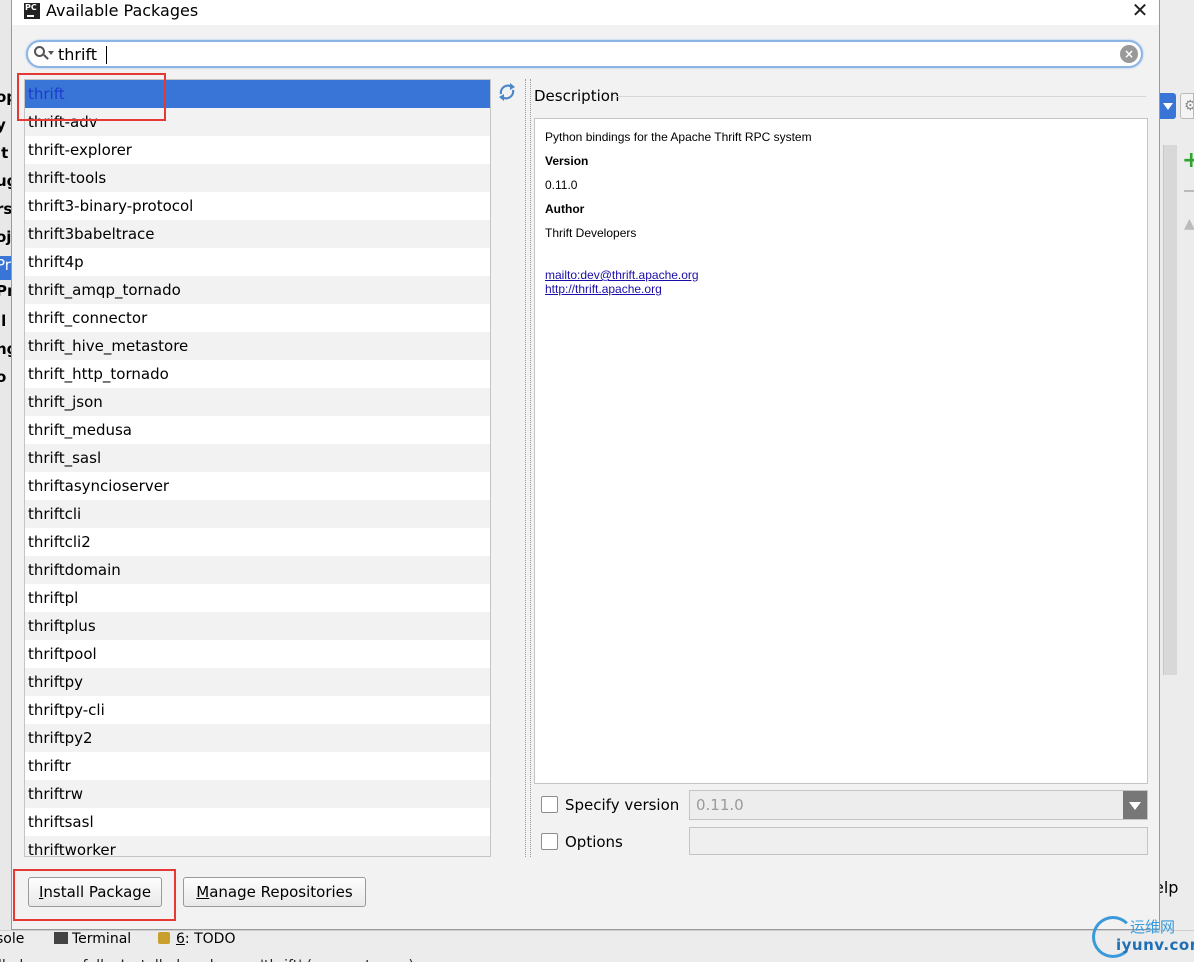  I want to click on package-list-item: thriftsasl, so click(257, 822).